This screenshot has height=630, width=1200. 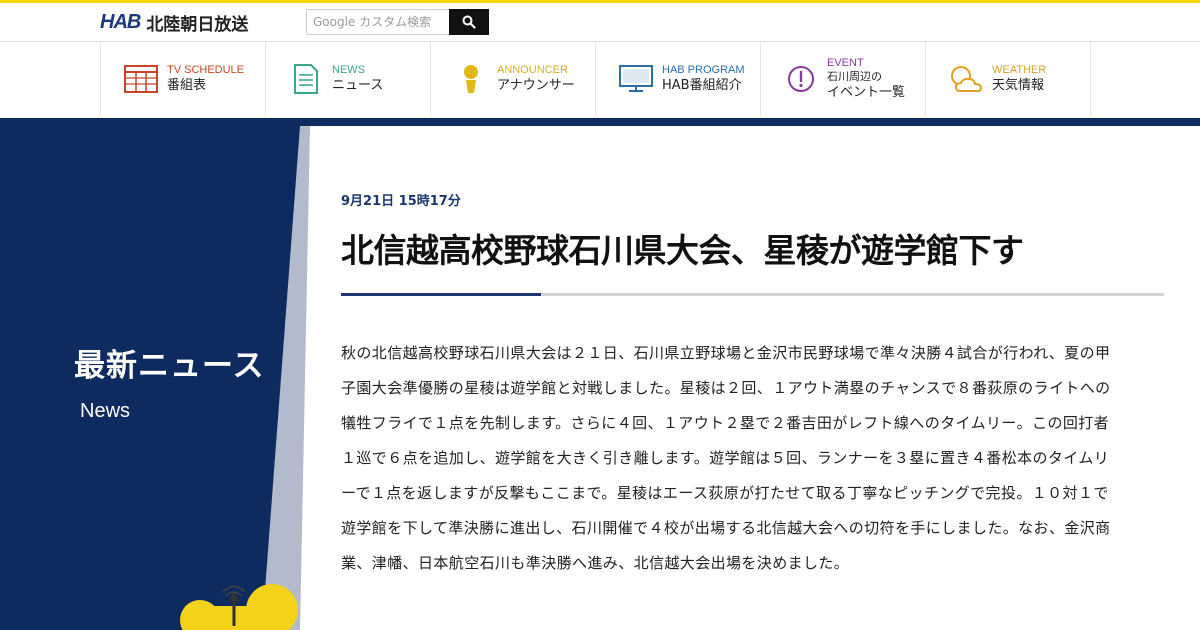 What do you see at coordinates (120, 21) in the screenshot?
I see `logo-mark: HAB` at bounding box center [120, 21].